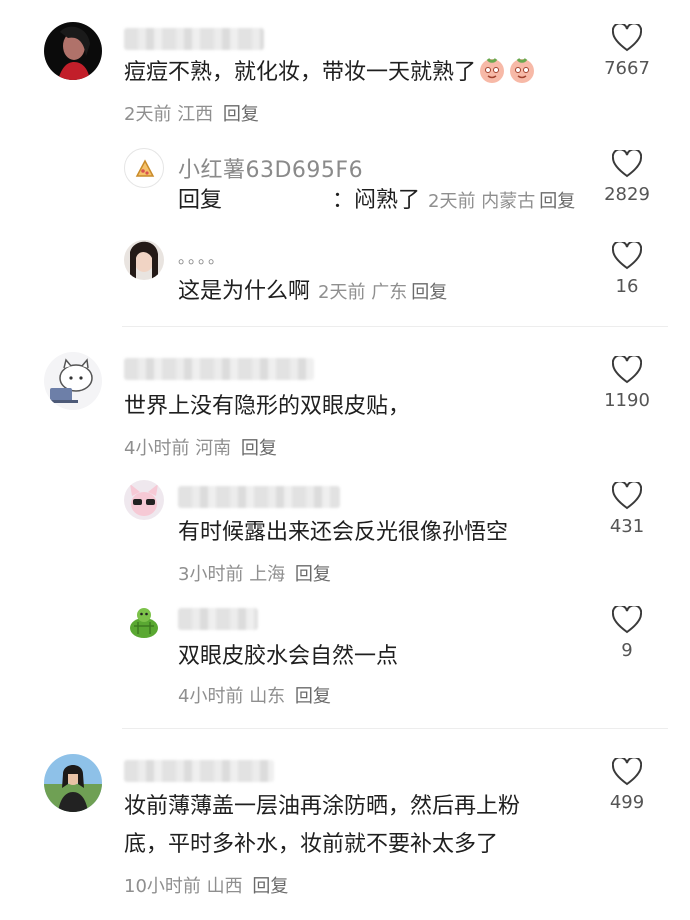 Image resolution: width=690 pixels, height=920 pixels. What do you see at coordinates (627, 526) in the screenshot?
I see `like-count: 431` at bounding box center [627, 526].